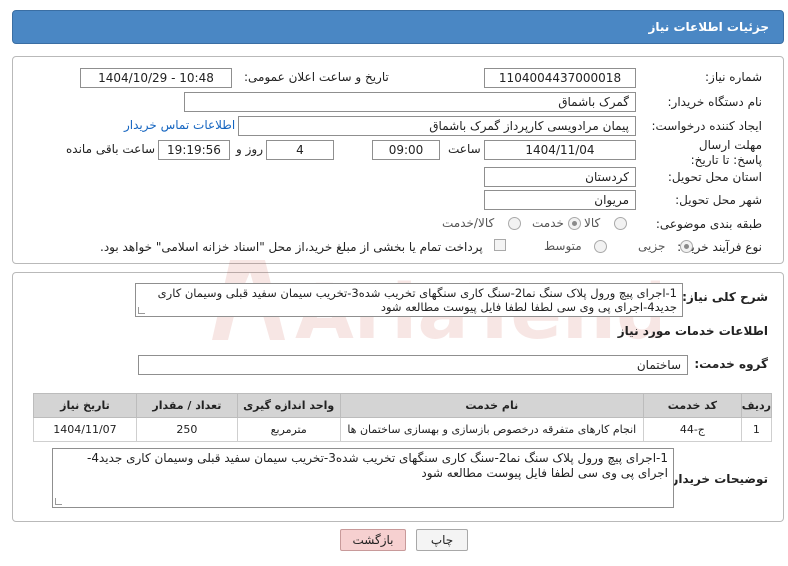 The width and height of the screenshot is (788, 566). Describe the element at coordinates (249, 149) in the screenshot. I see `days-label: روز و` at that location.